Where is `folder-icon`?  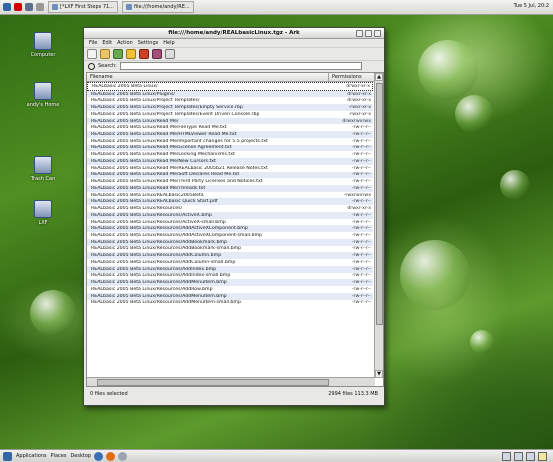 folder-icon is located at coordinates (43, 209).